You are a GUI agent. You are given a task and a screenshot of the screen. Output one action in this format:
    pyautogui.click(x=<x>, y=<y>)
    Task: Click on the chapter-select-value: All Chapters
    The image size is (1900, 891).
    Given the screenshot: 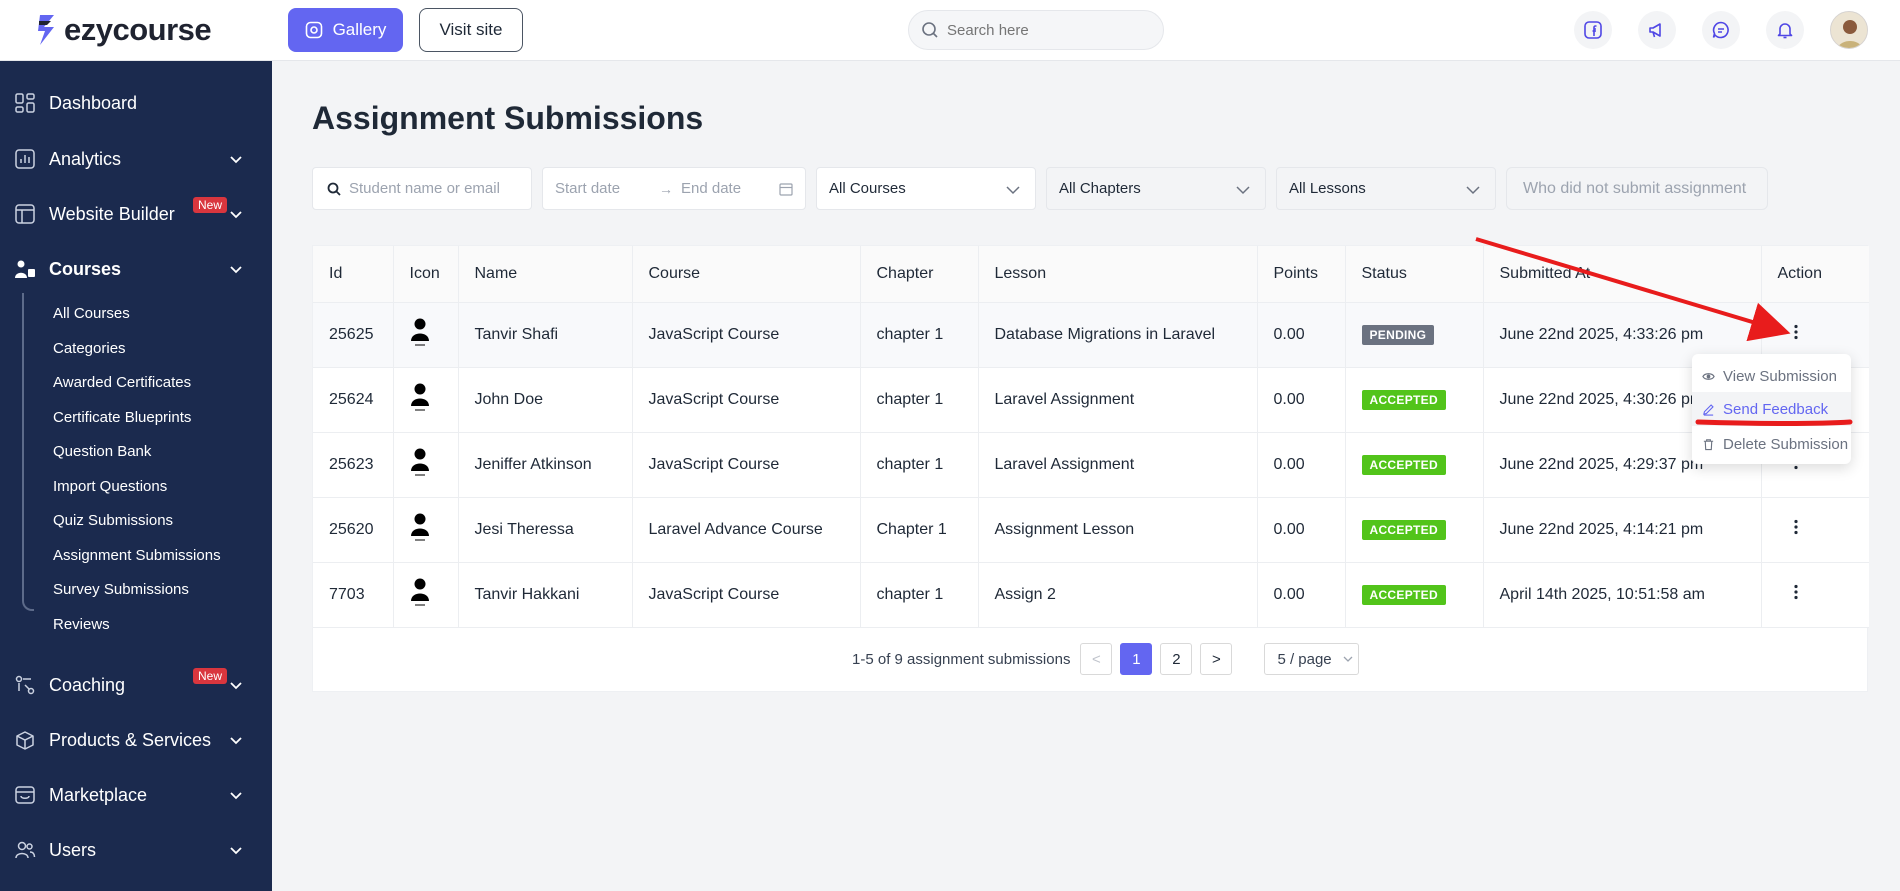 What is the action you would take?
    pyautogui.click(x=1100, y=188)
    